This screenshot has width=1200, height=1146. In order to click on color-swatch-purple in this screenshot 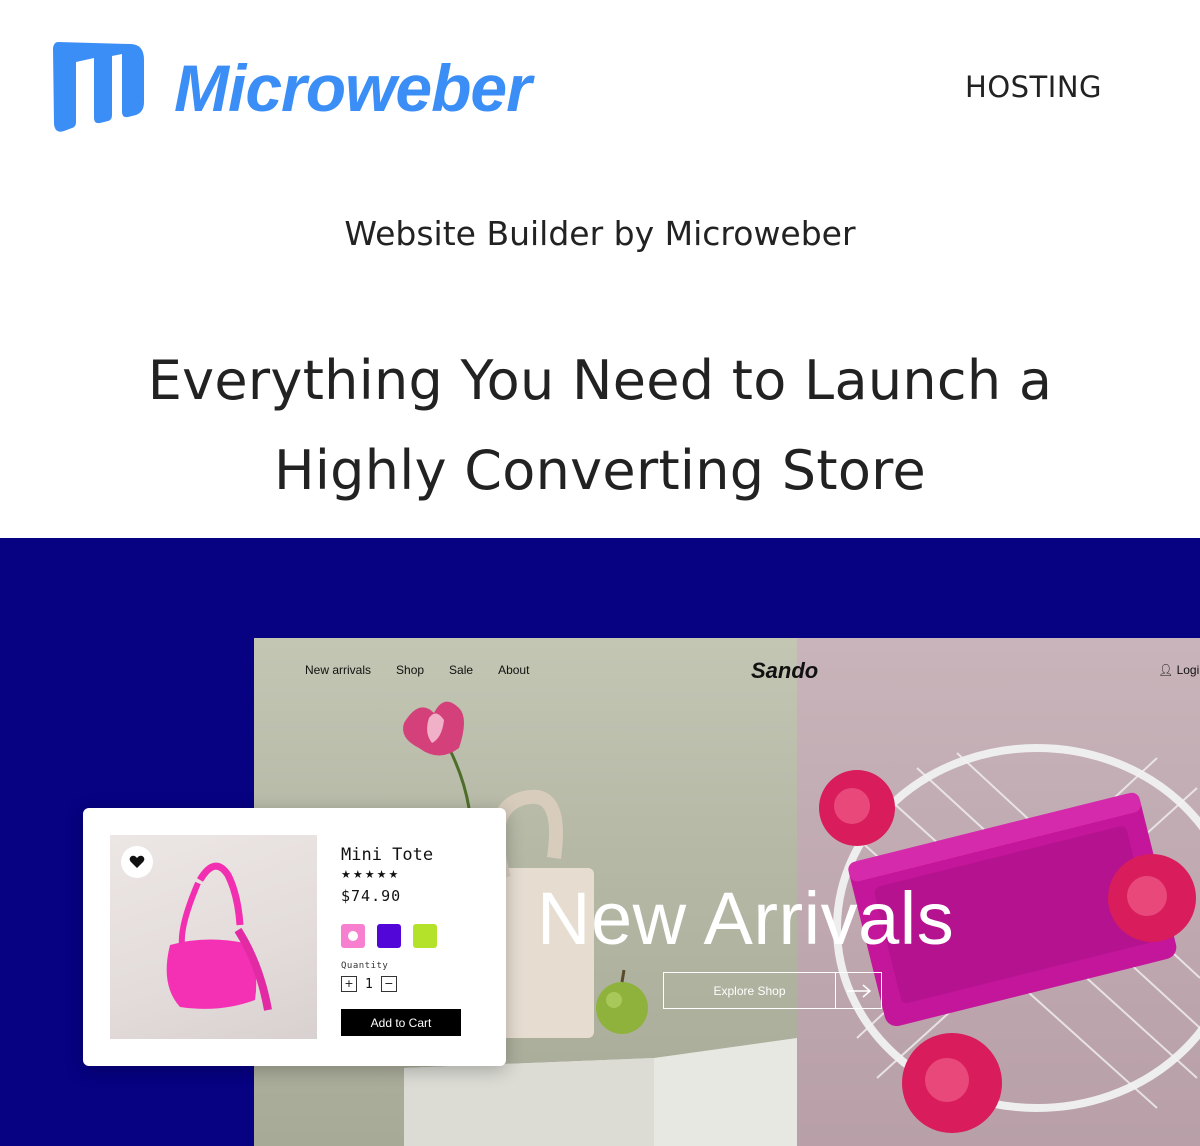, I will do `click(389, 936)`.